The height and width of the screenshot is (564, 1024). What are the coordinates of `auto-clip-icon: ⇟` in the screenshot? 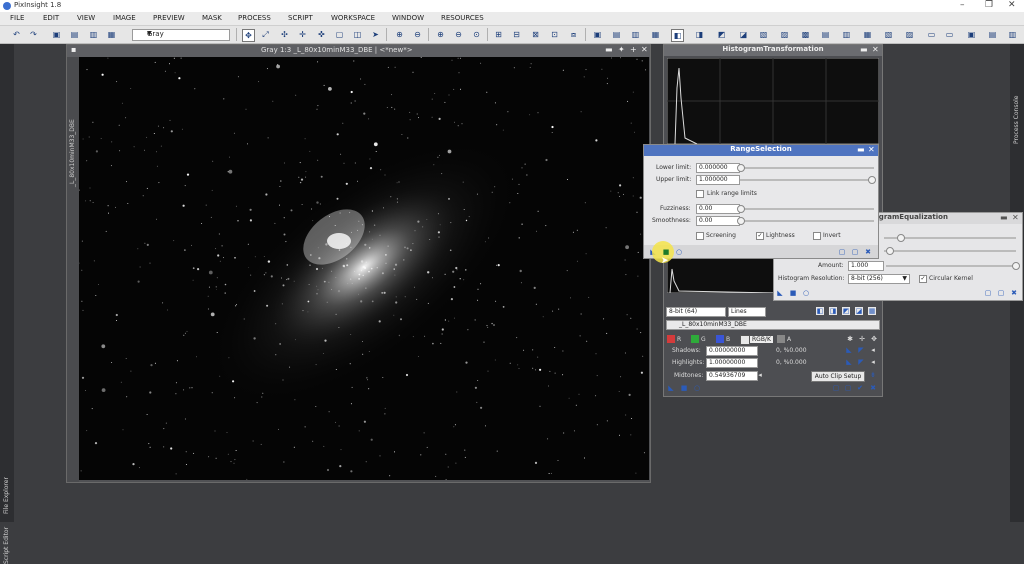 It's located at (873, 375).